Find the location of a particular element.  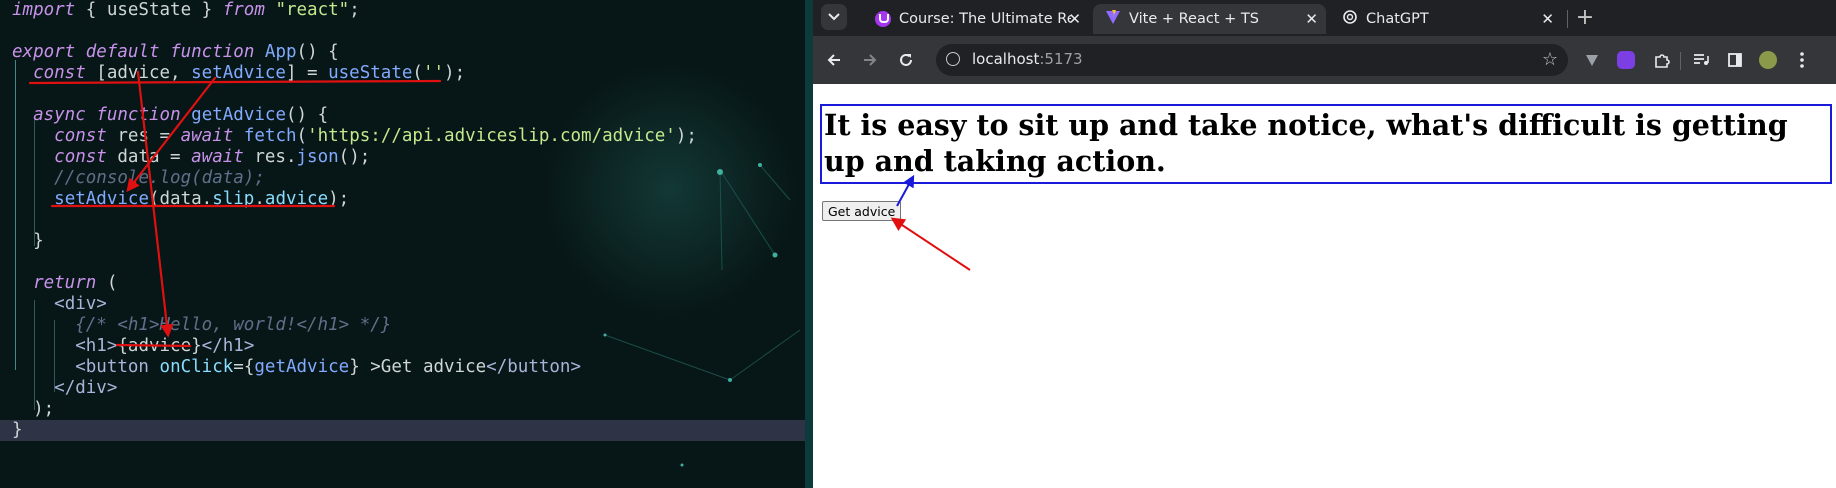

url-text: localhost:5173 is located at coordinates (1027, 59).